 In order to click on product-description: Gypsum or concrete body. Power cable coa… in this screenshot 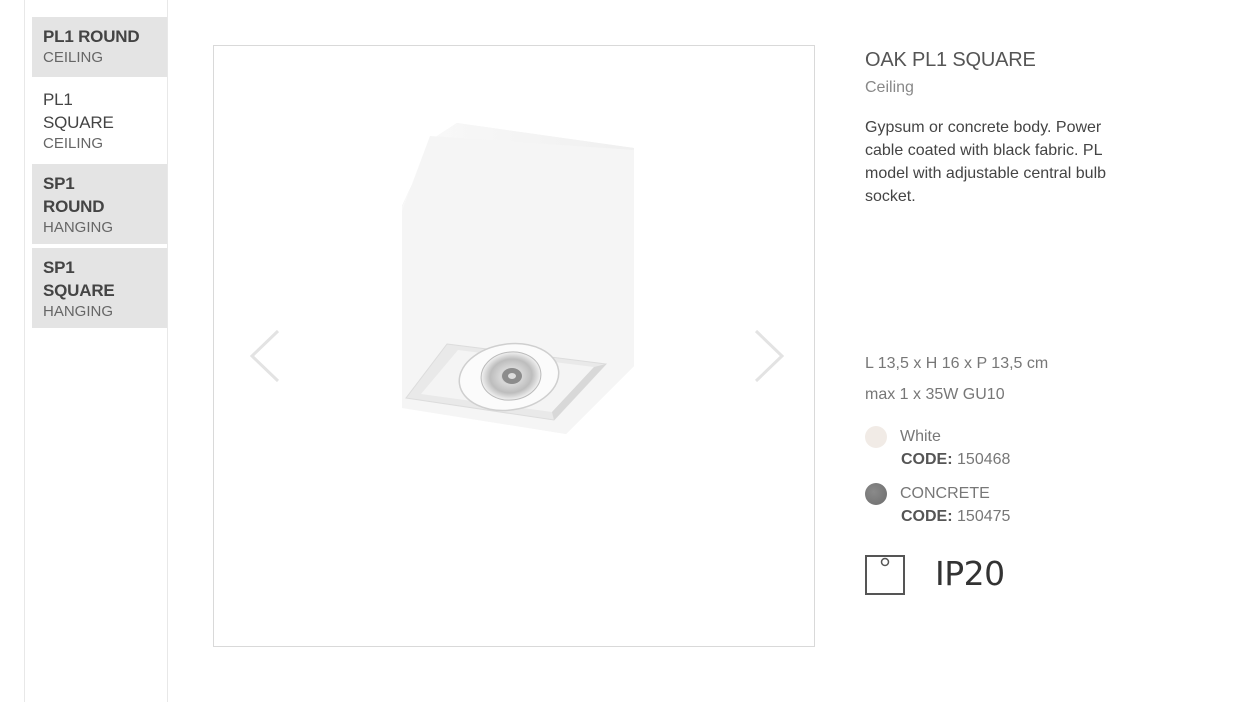, I will do `click(986, 162)`.